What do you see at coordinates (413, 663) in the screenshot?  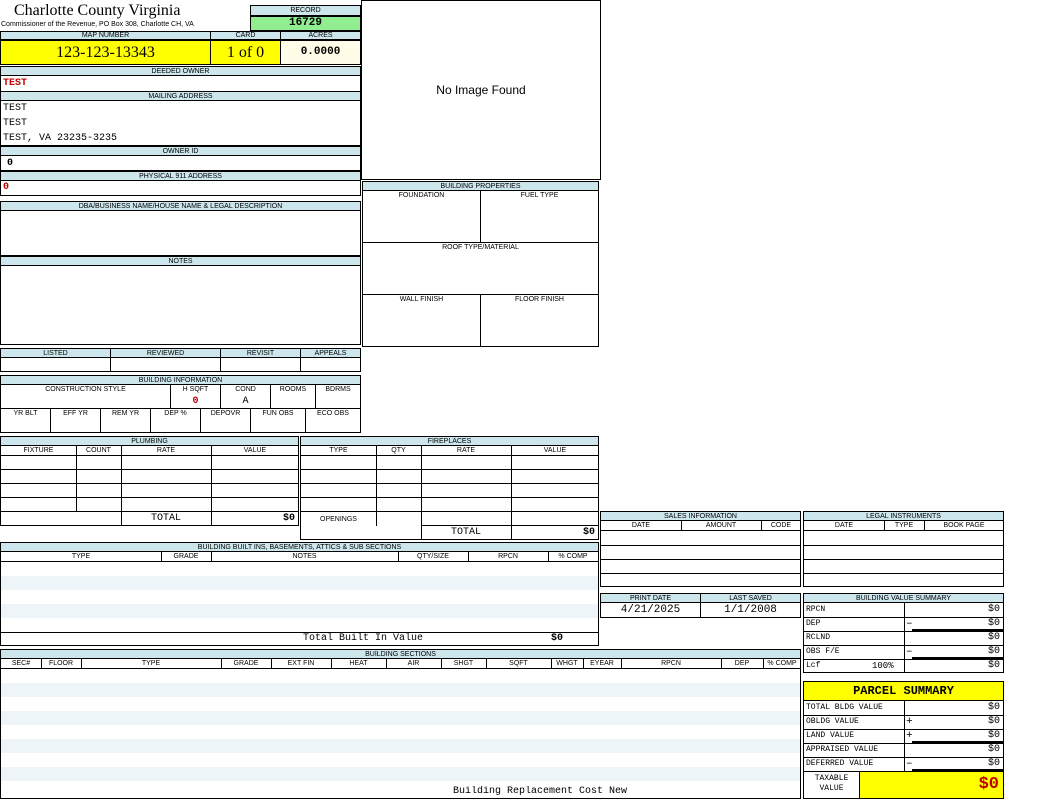 I see `sections-col-air: AIR` at bounding box center [413, 663].